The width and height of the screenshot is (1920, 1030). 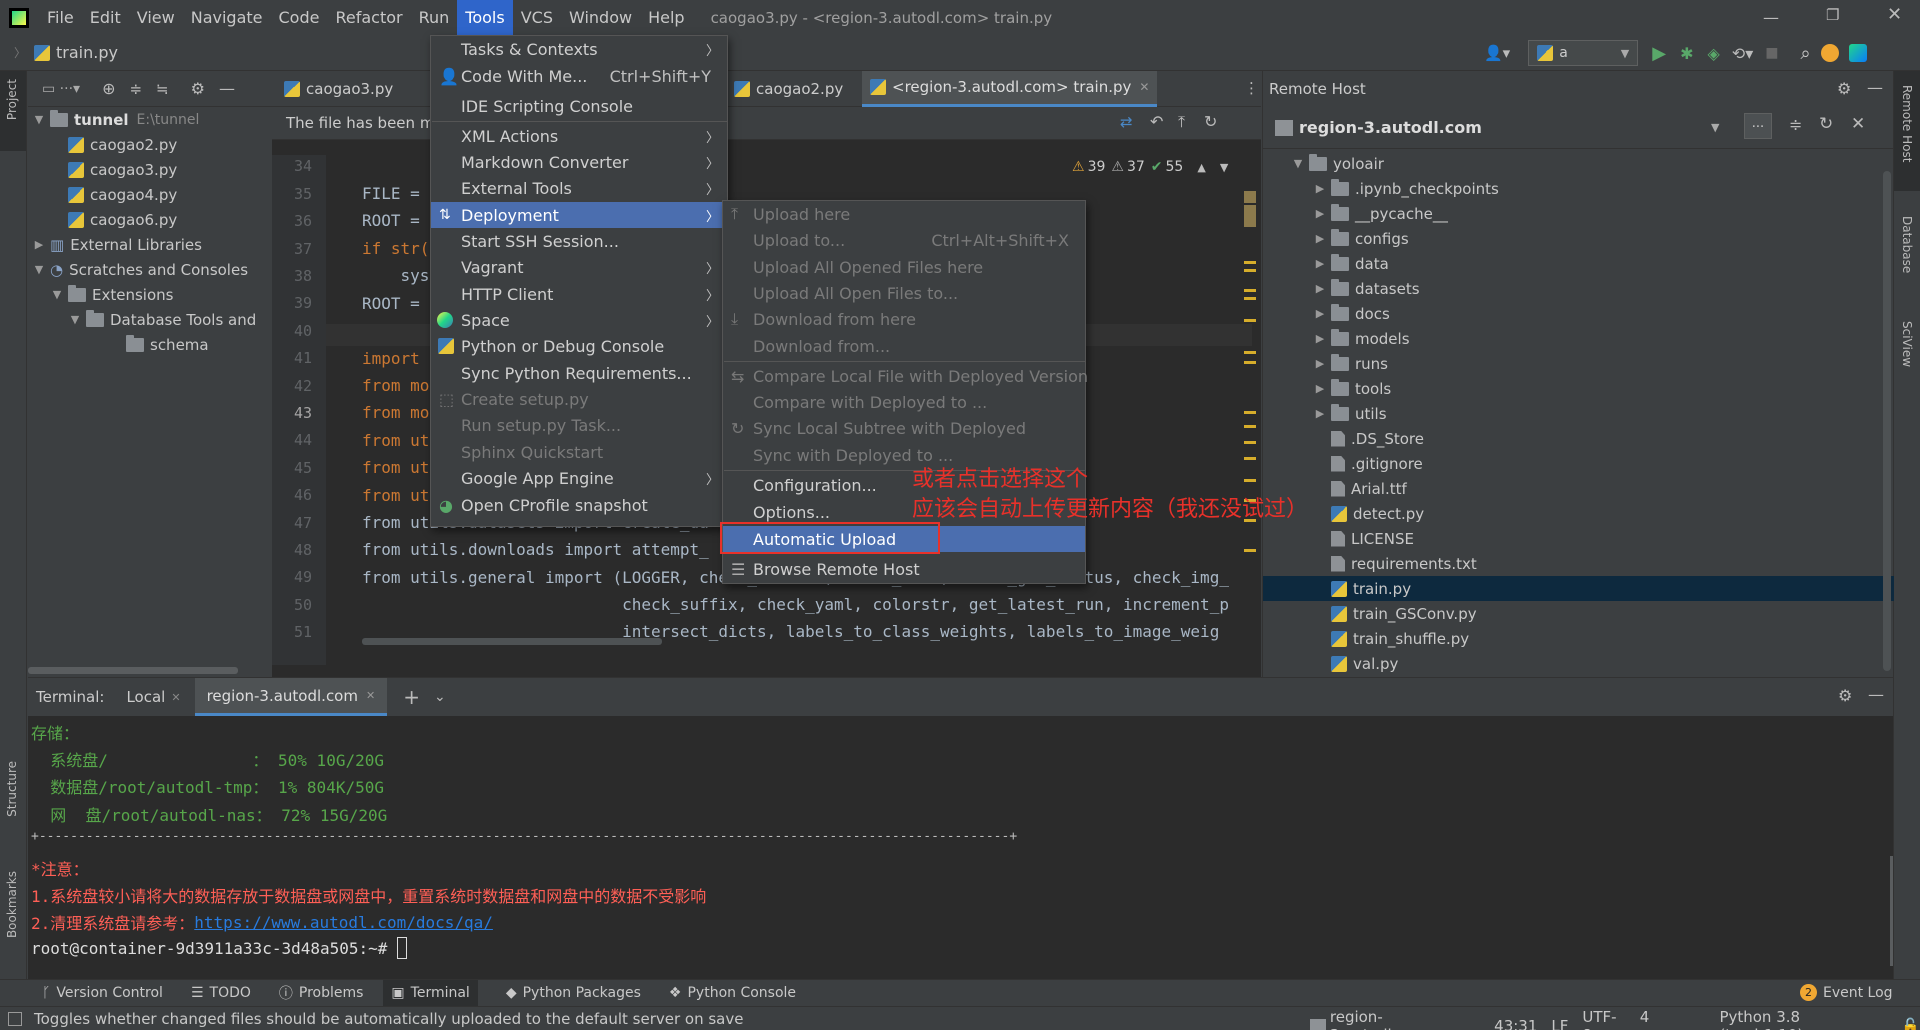 I want to click on run-config-select: a ▼, so click(x=1583, y=53).